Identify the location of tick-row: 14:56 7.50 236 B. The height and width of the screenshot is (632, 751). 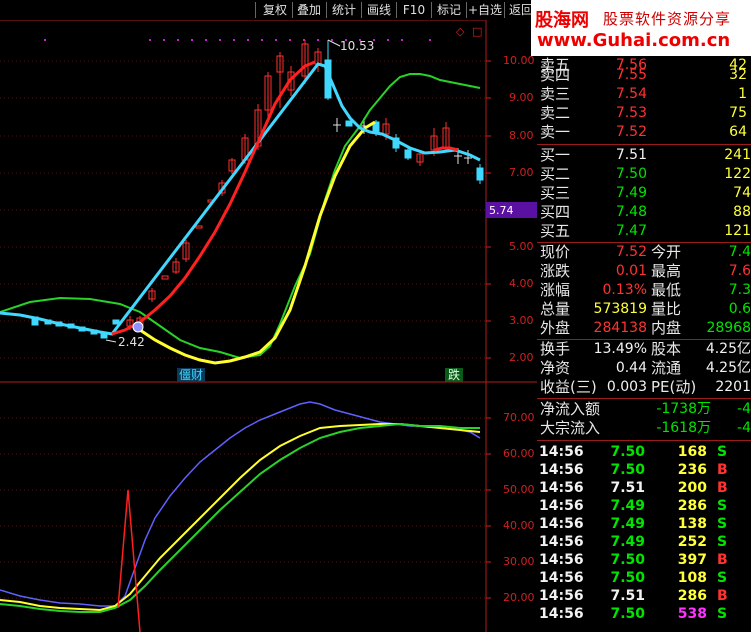
(644, 470).